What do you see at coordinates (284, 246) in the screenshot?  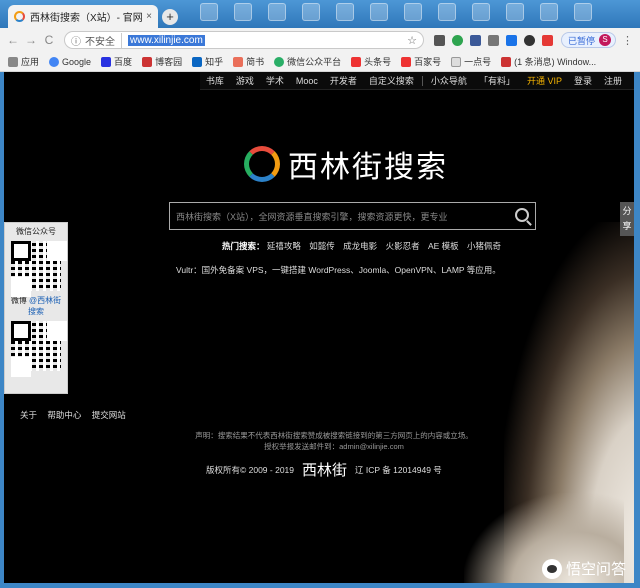 I see `hot-search-item: 延禧攻略` at bounding box center [284, 246].